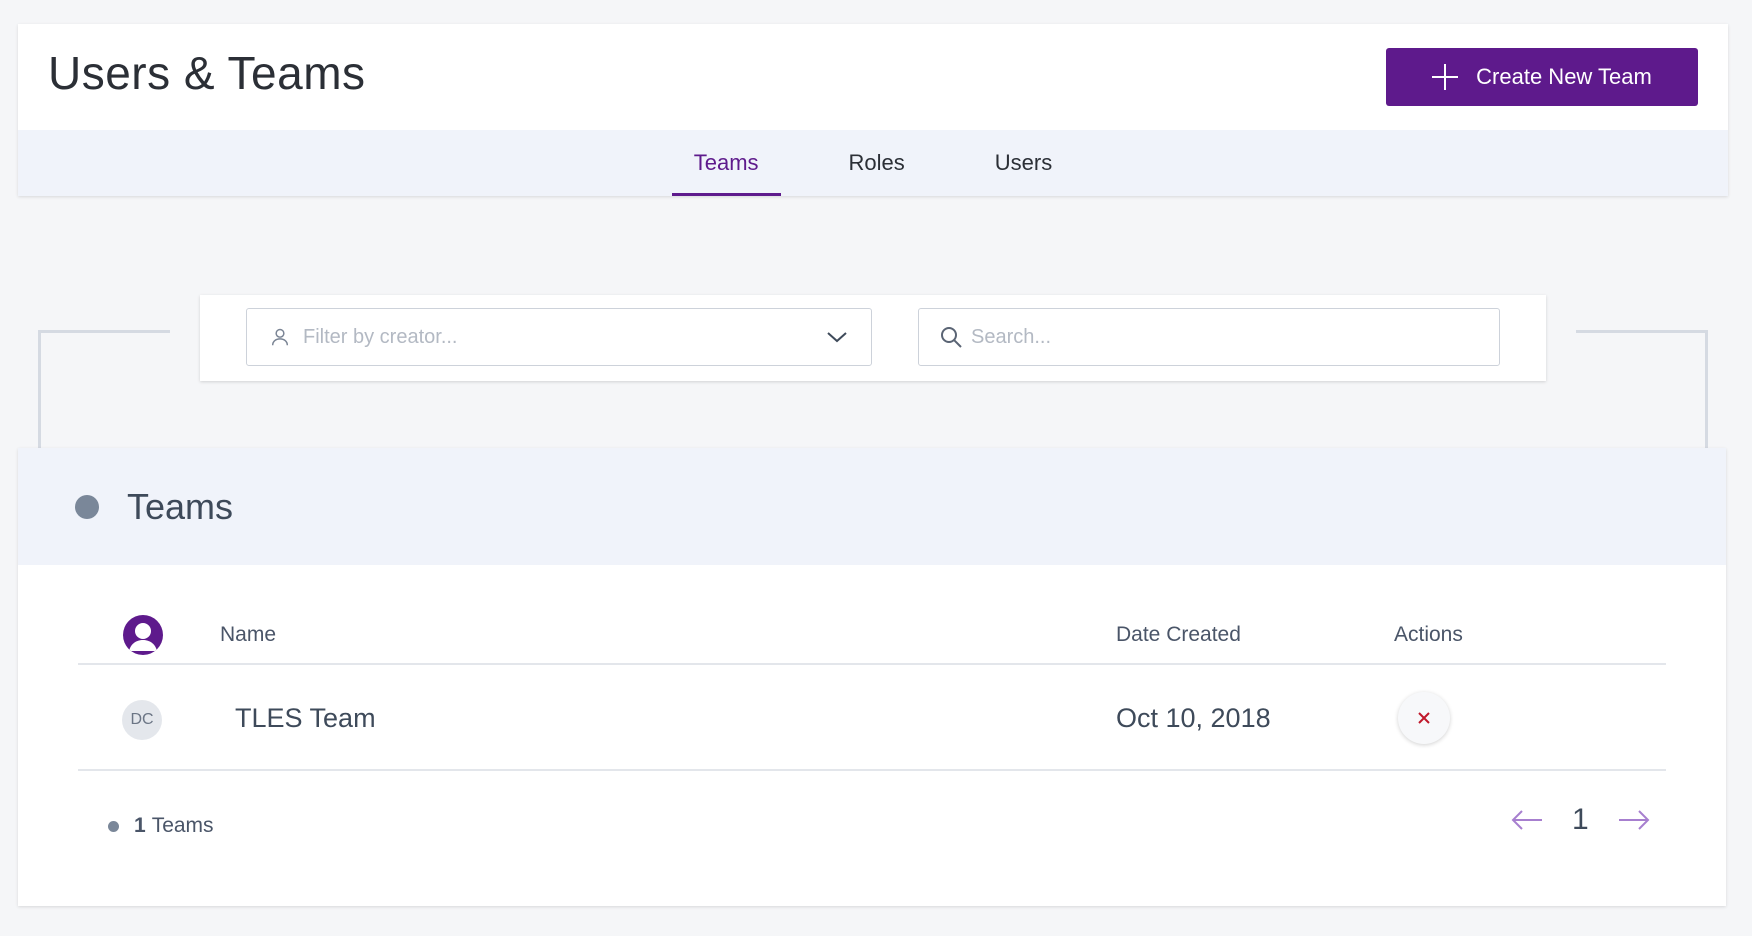  I want to click on team-count-number: 1, so click(140, 825).